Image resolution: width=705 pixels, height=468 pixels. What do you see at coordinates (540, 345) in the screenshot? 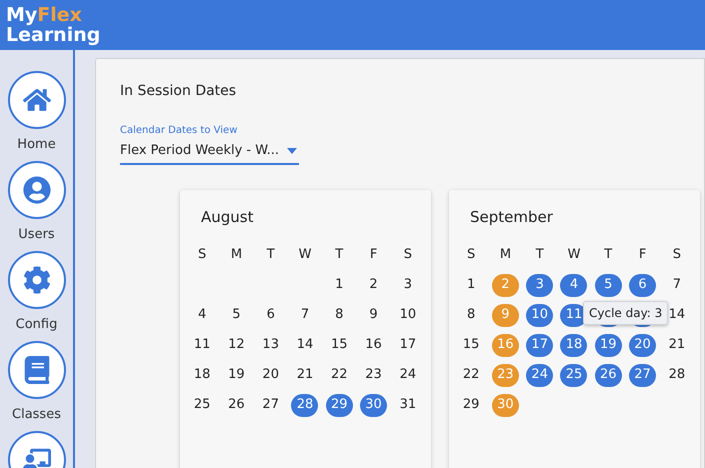
I see `highlighted-day: 17` at bounding box center [540, 345].